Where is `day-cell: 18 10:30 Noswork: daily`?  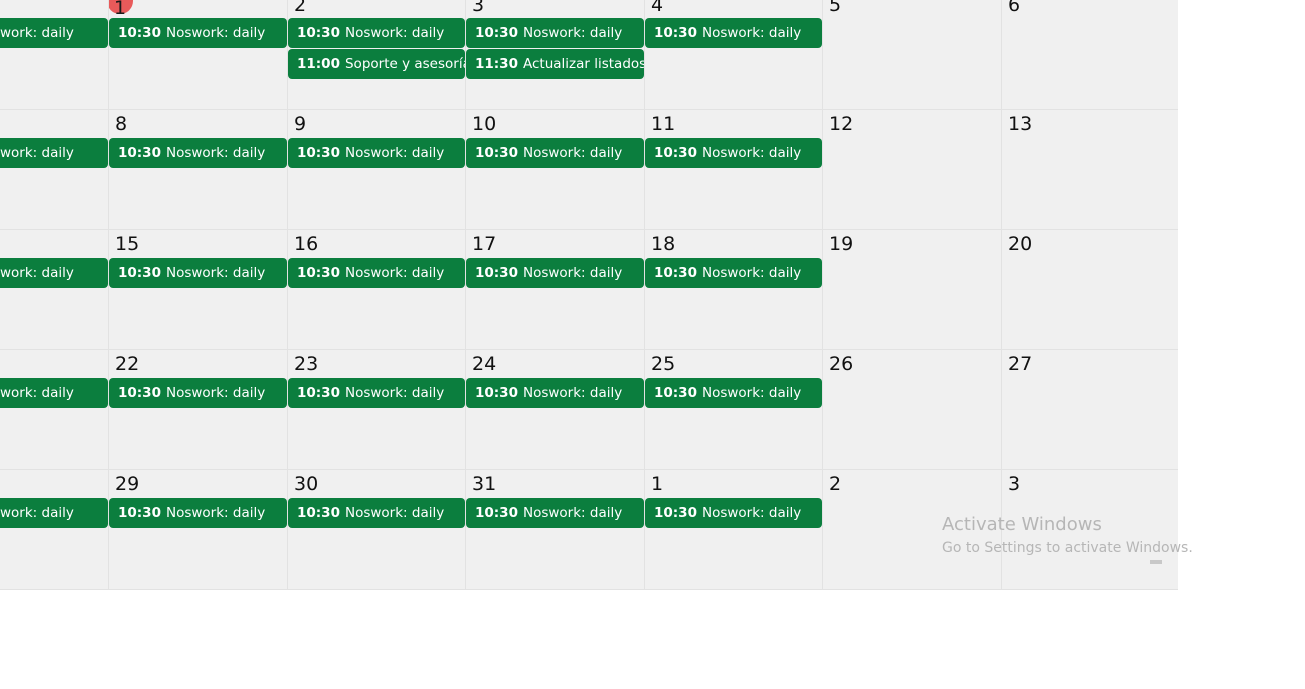
day-cell: 18 10:30 Noswork: daily is located at coordinates (734, 290).